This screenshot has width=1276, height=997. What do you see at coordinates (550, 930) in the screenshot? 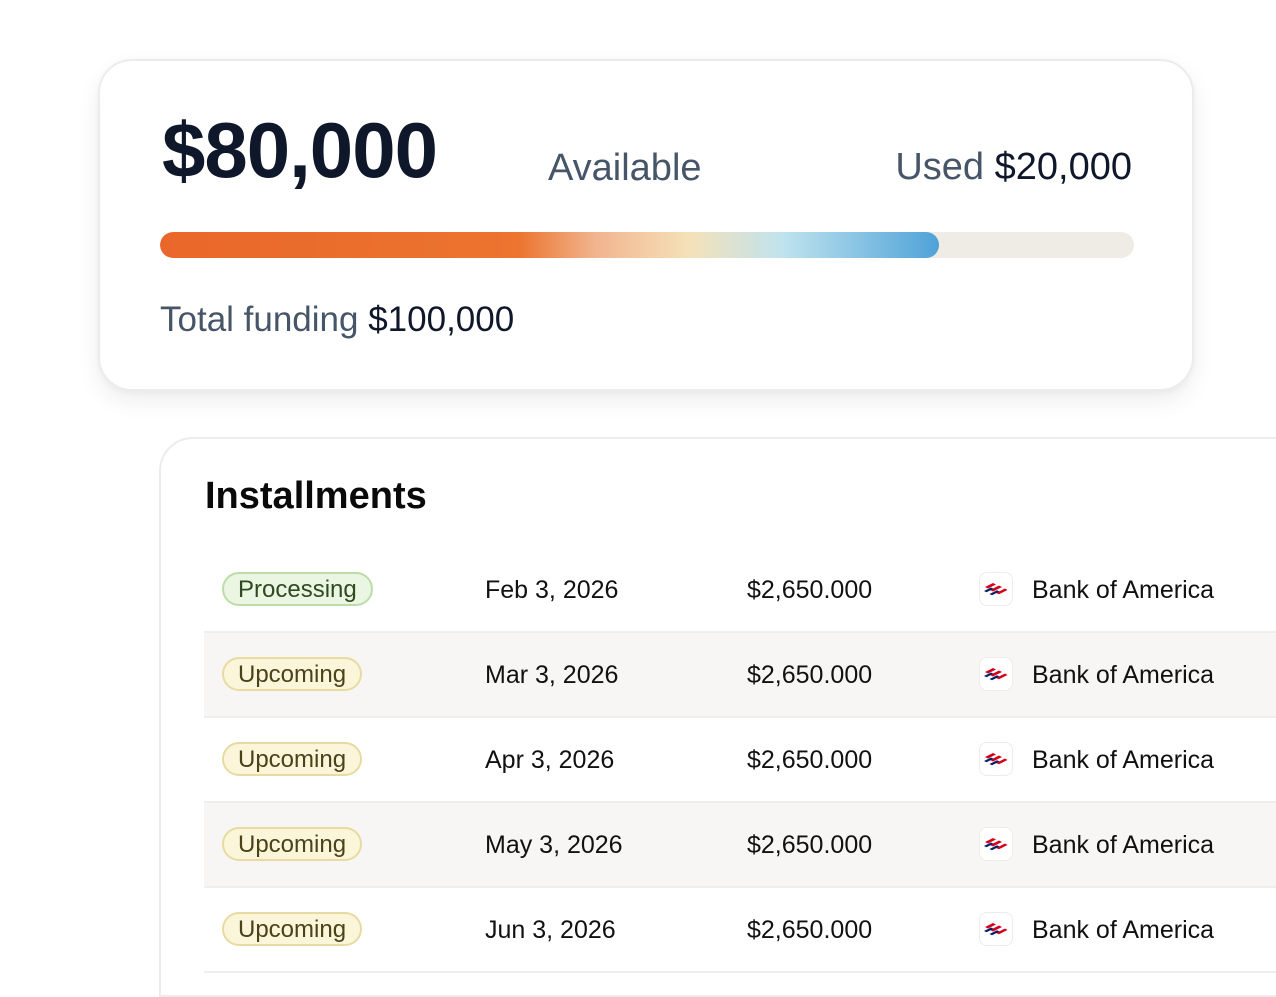
I see `installment-date: Jun 3, 2026` at bounding box center [550, 930].